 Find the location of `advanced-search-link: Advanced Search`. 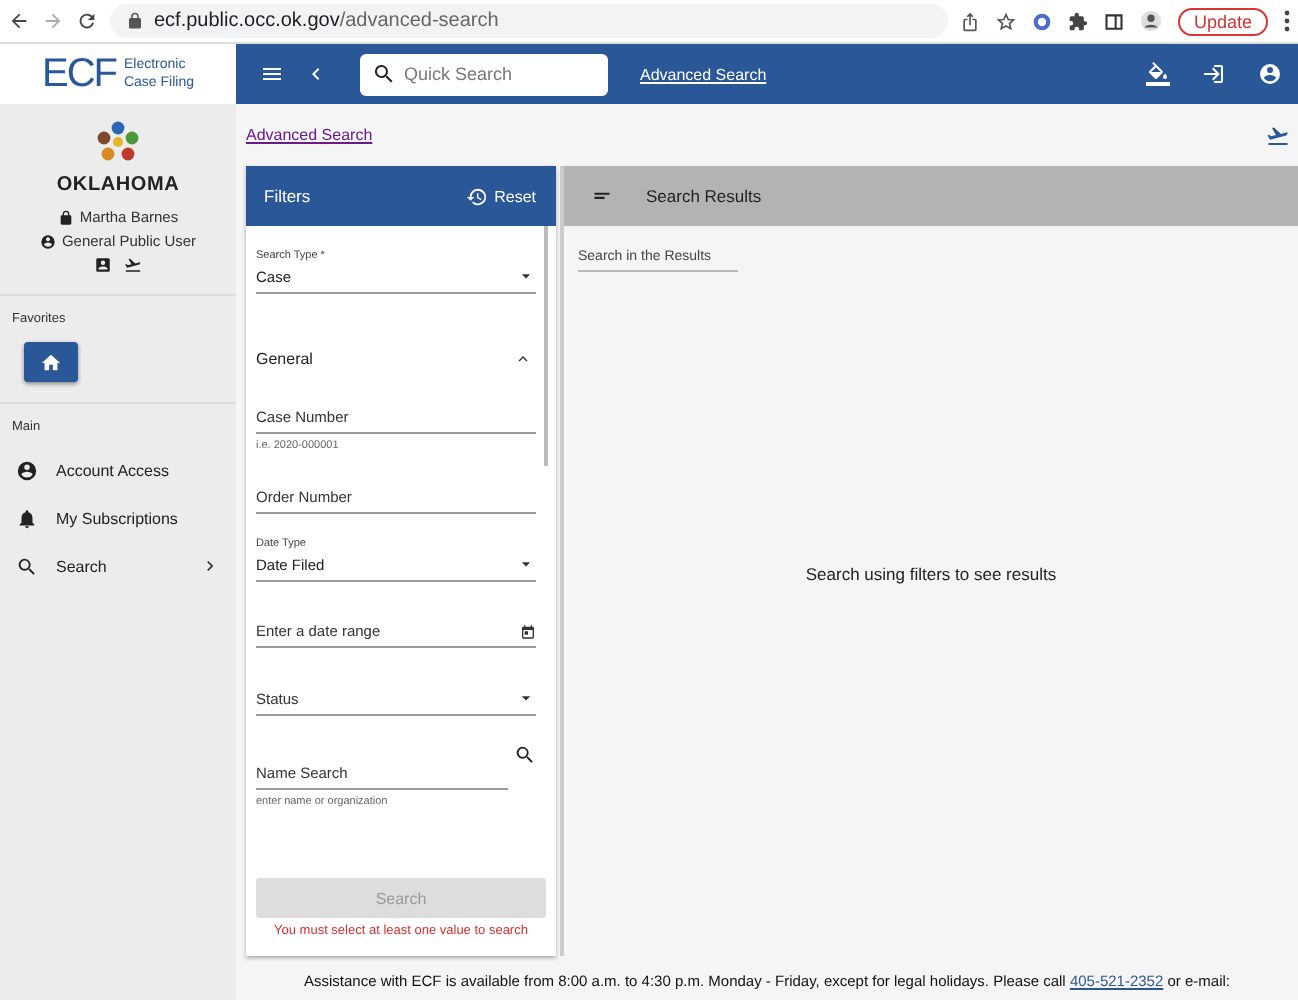

advanced-search-link: Advanced Search is located at coordinates (703, 74).